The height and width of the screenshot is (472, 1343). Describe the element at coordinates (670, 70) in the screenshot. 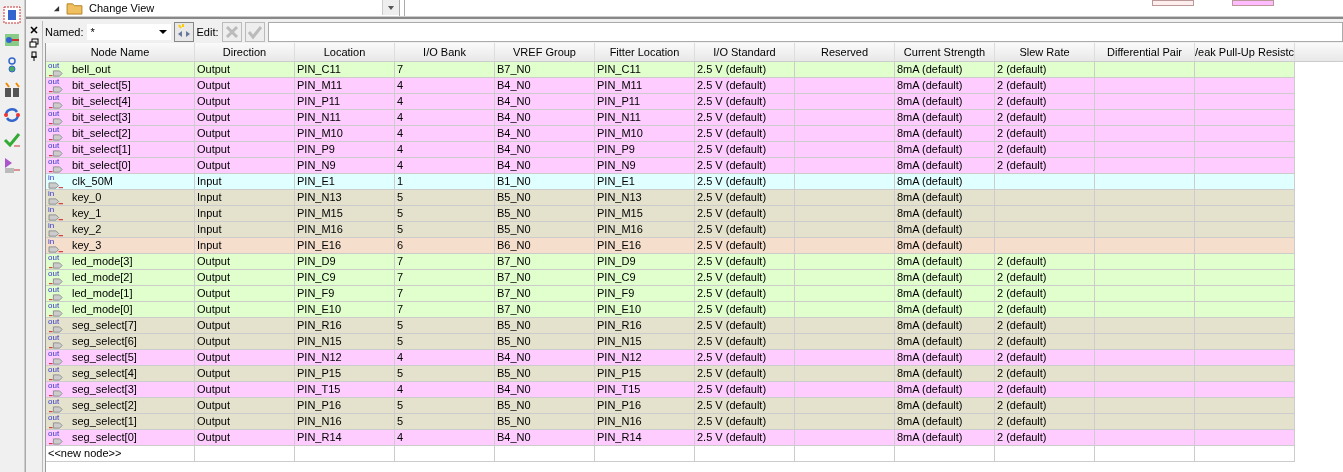

I see `table-row: out bell_out Output PIN_C11 7 B7_N0 PIN_C11 2.5 V (default) 8mA (default) 2 (default)` at that location.